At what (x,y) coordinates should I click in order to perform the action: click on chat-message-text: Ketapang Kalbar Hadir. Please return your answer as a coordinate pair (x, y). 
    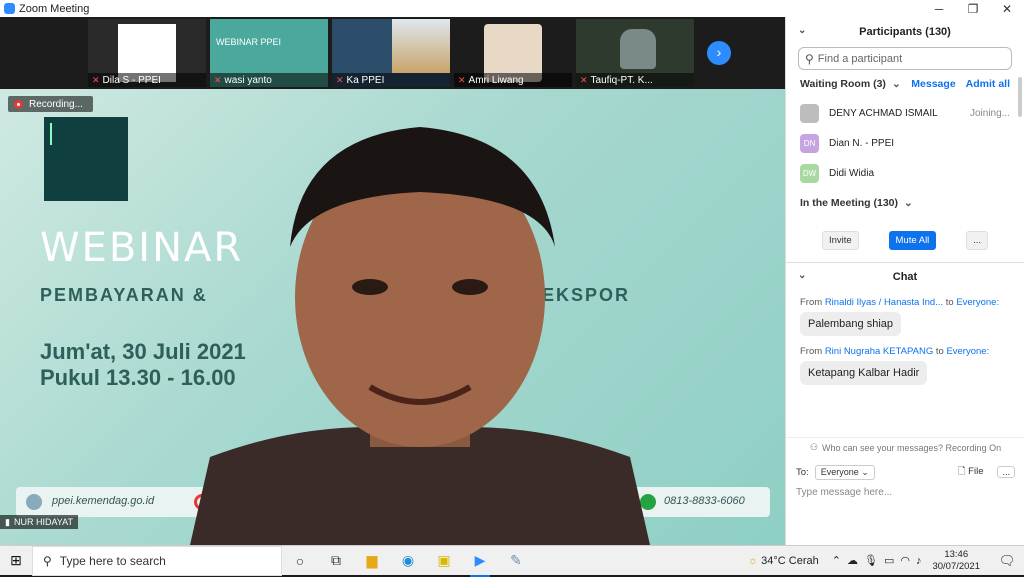
    Looking at the image, I should click on (864, 373).